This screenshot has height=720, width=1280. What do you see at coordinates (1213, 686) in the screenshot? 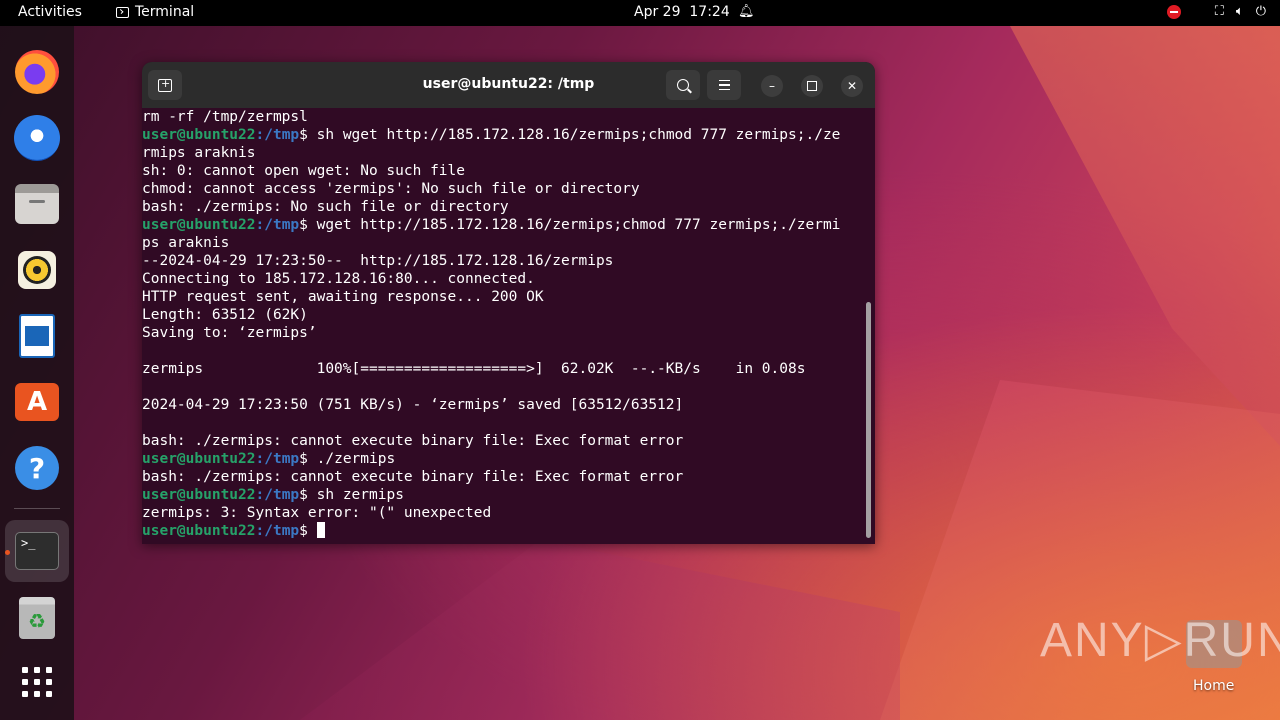
I see `home-folder-label: Home` at bounding box center [1213, 686].